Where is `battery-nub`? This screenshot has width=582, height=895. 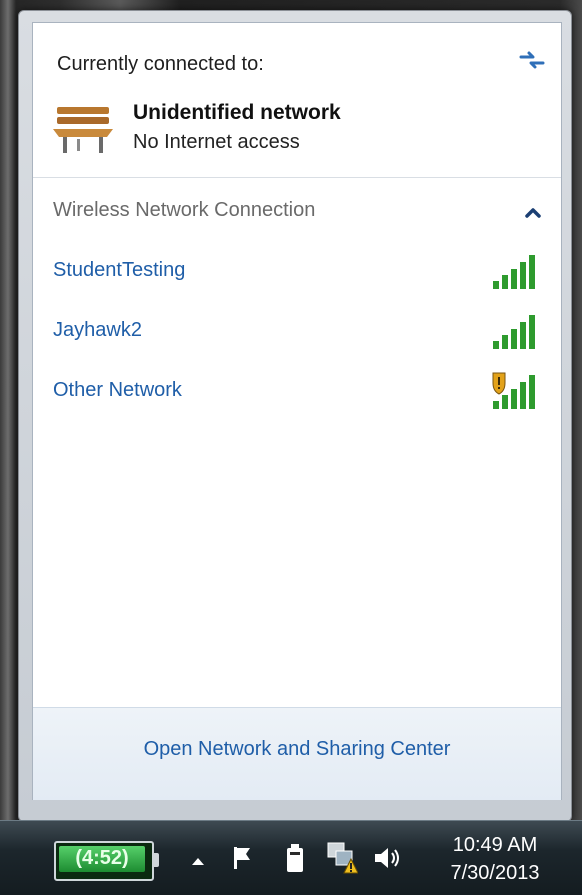
battery-nub is located at coordinates (156, 860).